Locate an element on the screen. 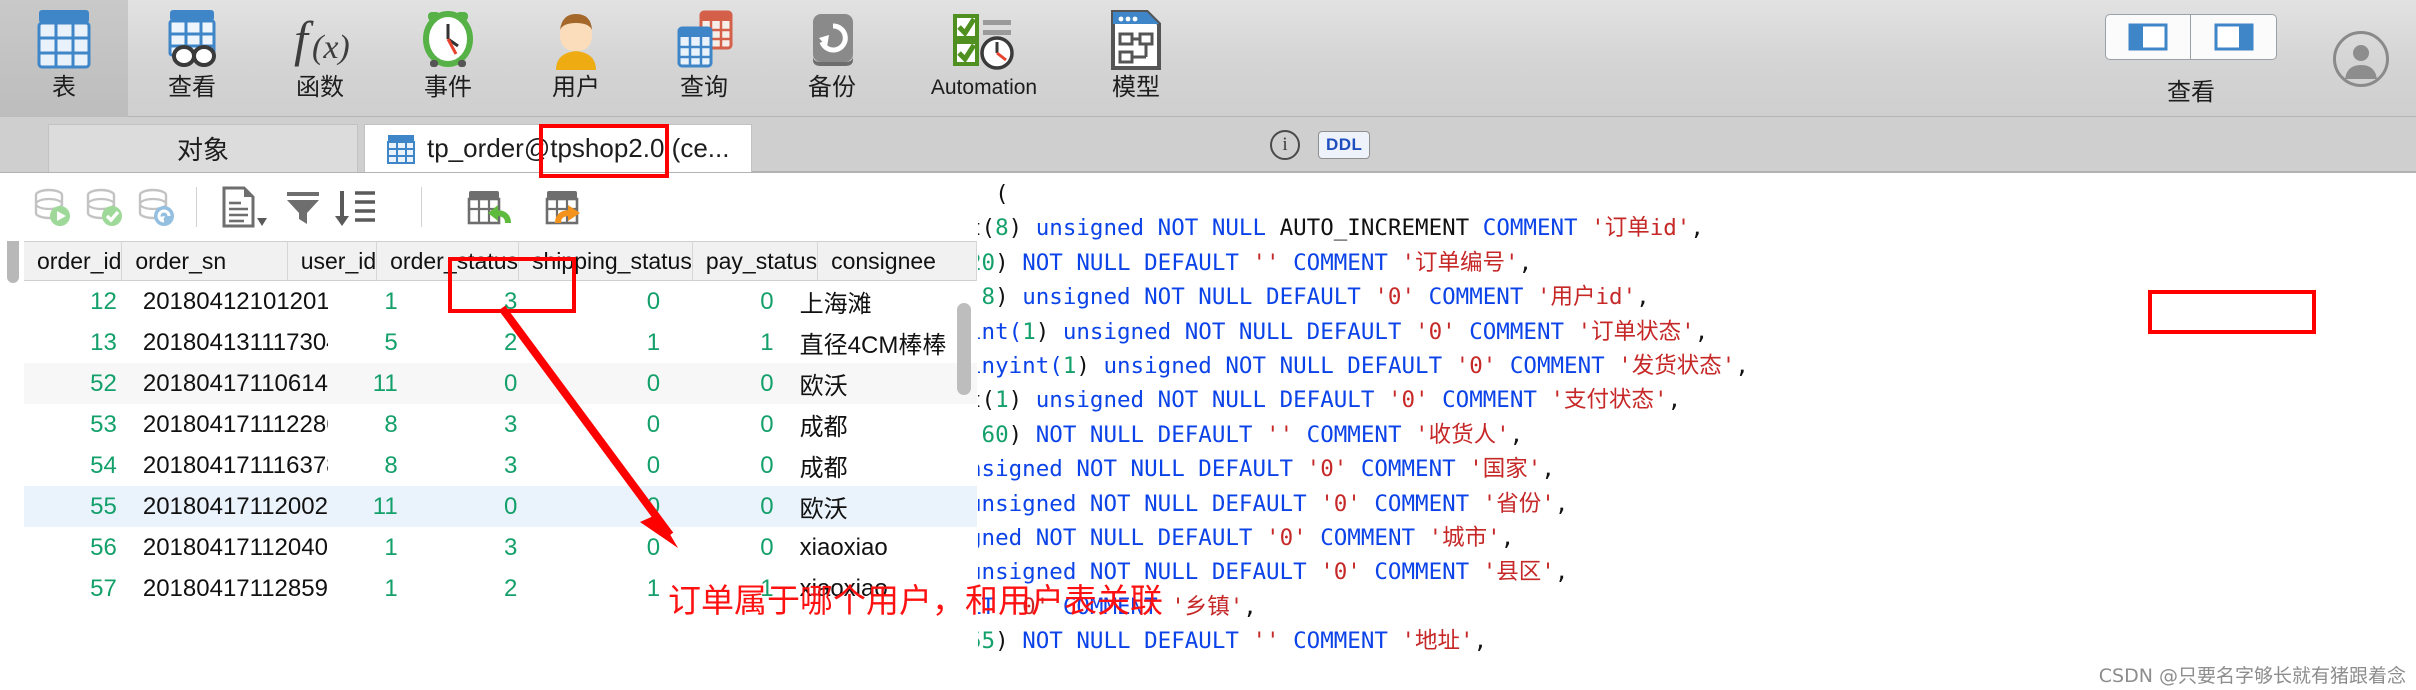  table-row: 13 201804131117304 5 2 1 1 直径4CM棒棒 is located at coordinates (500, 342).